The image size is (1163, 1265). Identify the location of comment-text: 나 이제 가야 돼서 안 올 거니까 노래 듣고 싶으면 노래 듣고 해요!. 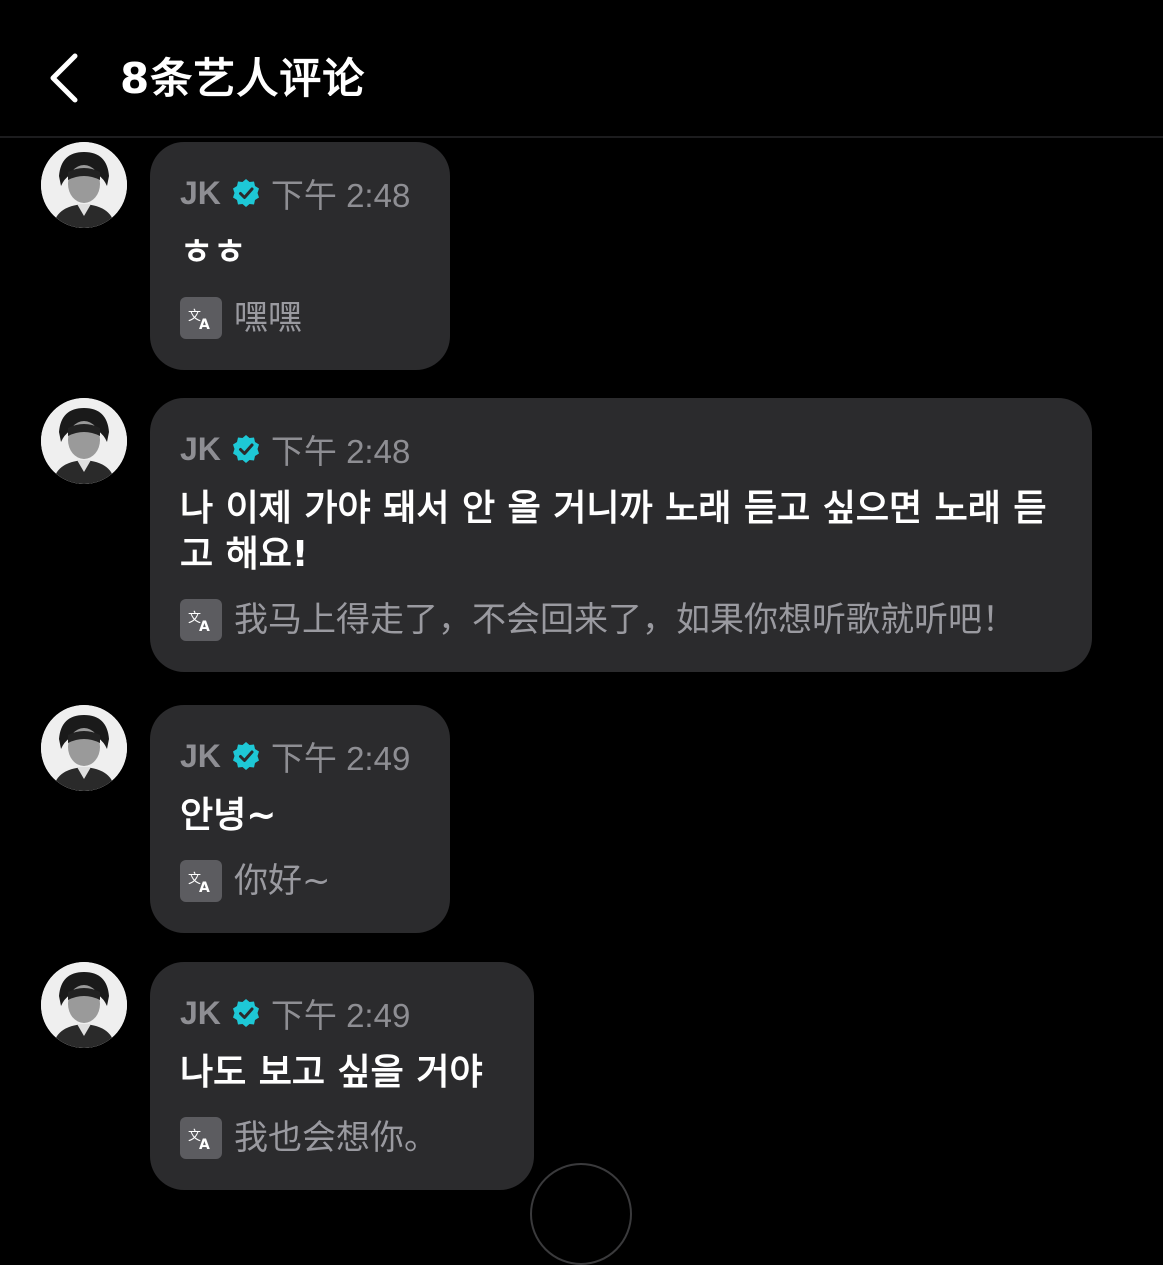
(613, 531).